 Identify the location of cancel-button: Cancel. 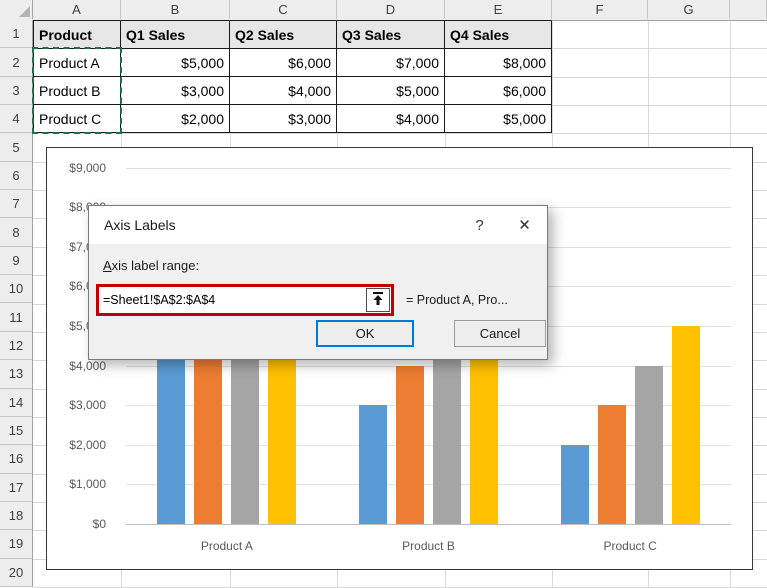
(500, 333).